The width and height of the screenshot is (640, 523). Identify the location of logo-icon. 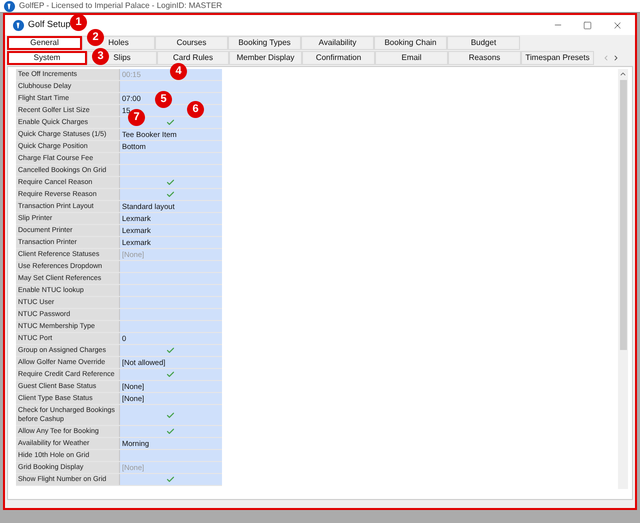
(18, 25).